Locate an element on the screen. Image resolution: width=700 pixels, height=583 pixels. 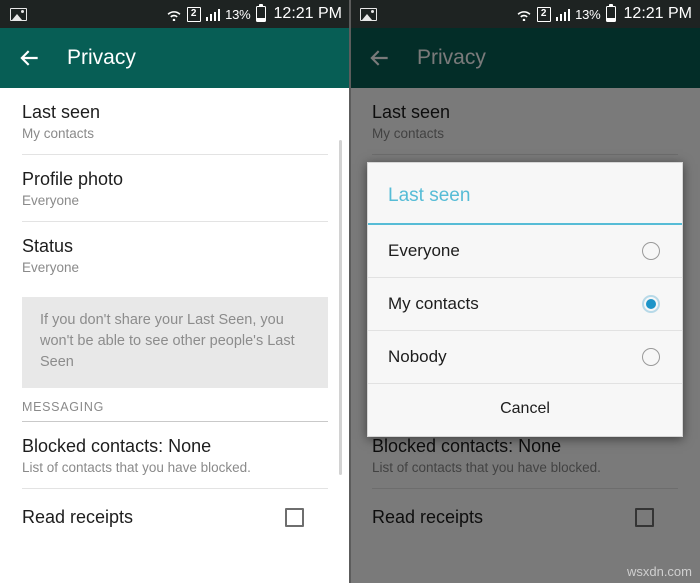
app-bar: Privacy is located at coordinates (175, 58).